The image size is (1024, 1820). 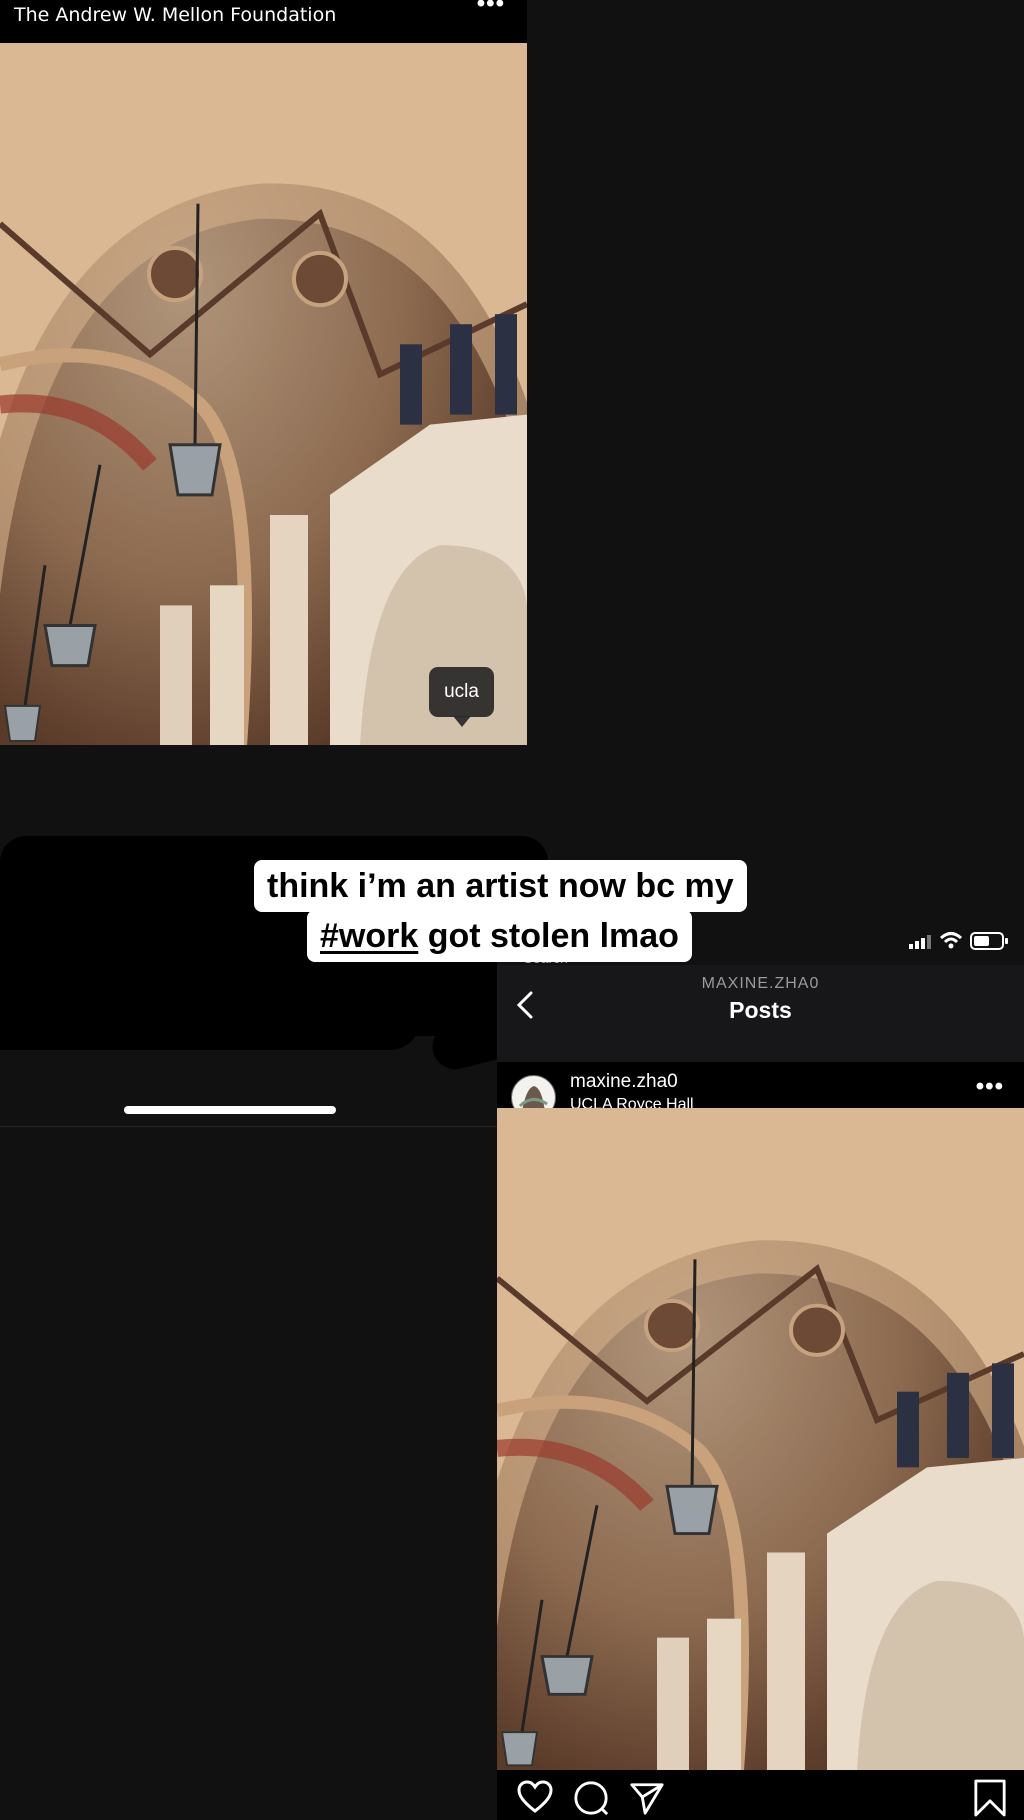 I want to click on nav-username: MAXINE.ZHA0, so click(x=760, y=983).